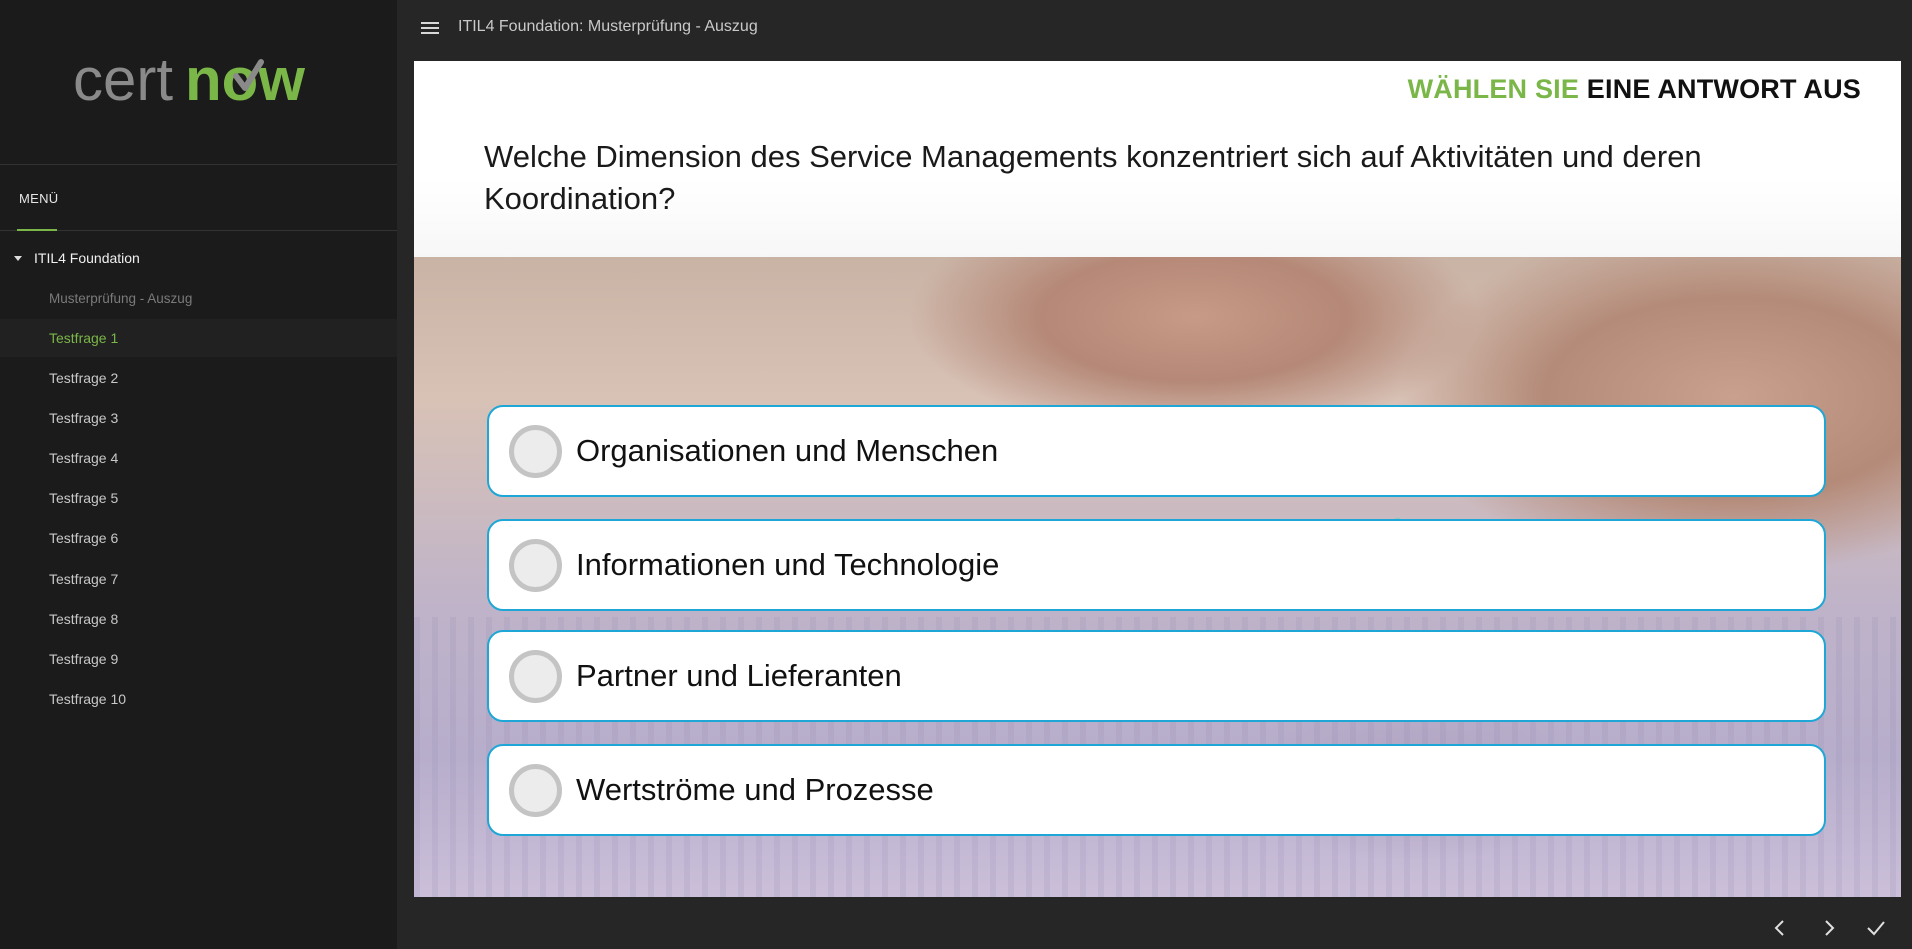 The image size is (1912, 949). Describe the element at coordinates (198, 418) in the screenshot. I see `sidebar-item-testfrage-3: Testfrage 3` at that location.